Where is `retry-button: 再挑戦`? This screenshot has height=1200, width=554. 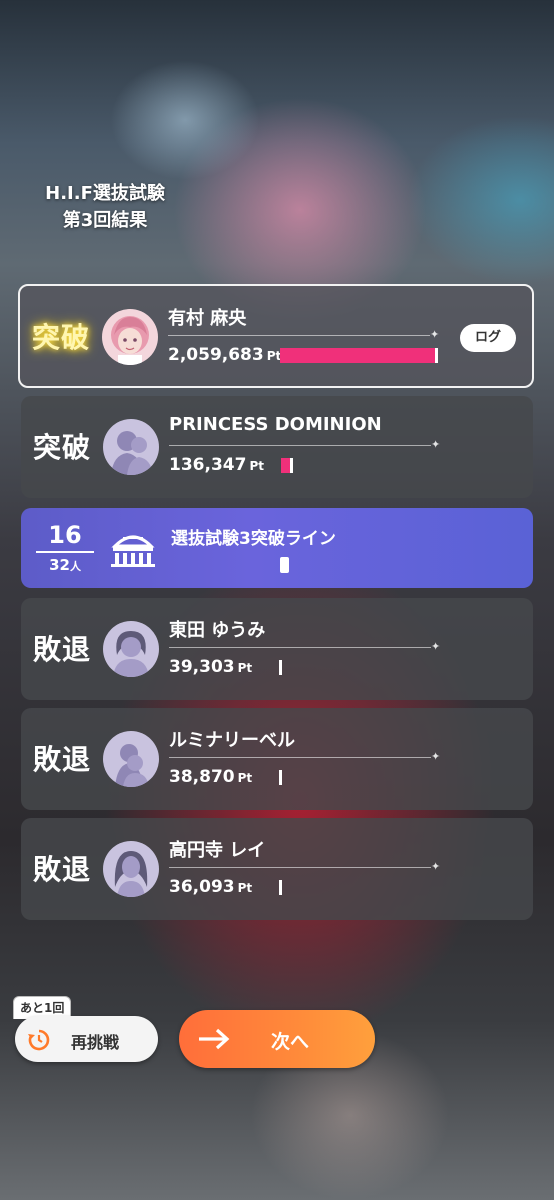
retry-button: 再挑戦 is located at coordinates (86, 1039).